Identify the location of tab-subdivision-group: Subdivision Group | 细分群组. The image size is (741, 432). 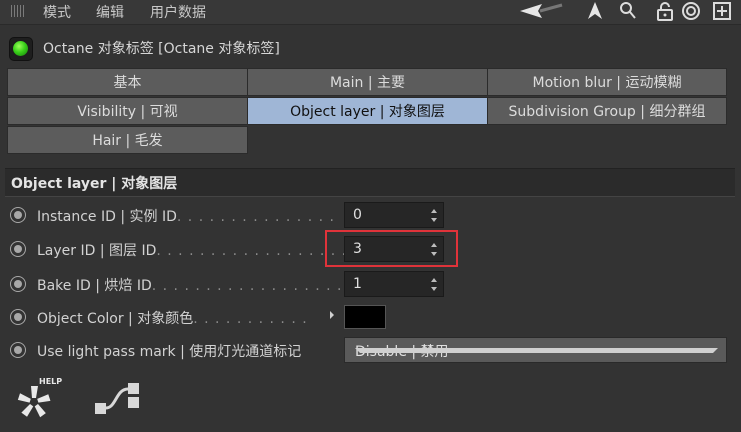
(607, 111).